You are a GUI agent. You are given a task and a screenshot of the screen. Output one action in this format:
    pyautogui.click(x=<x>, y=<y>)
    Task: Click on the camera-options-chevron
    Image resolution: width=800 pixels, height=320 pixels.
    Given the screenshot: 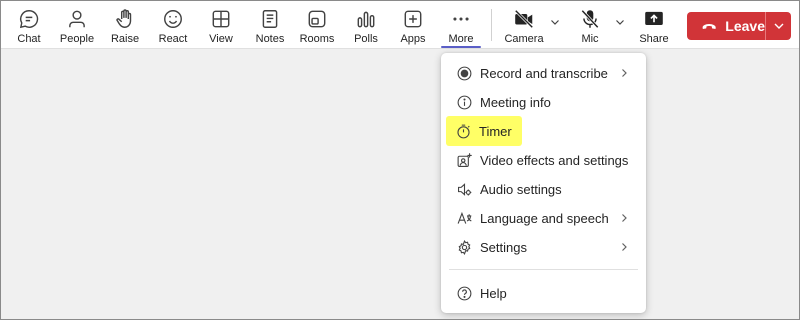 What is the action you would take?
    pyautogui.click(x=555, y=22)
    